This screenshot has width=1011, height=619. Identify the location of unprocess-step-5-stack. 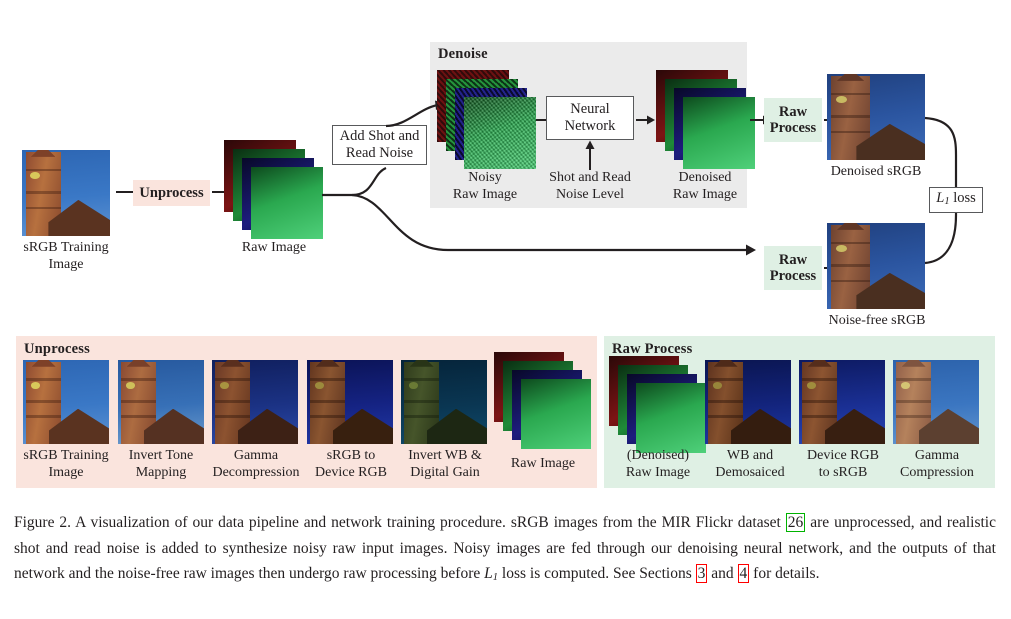
(544, 400).